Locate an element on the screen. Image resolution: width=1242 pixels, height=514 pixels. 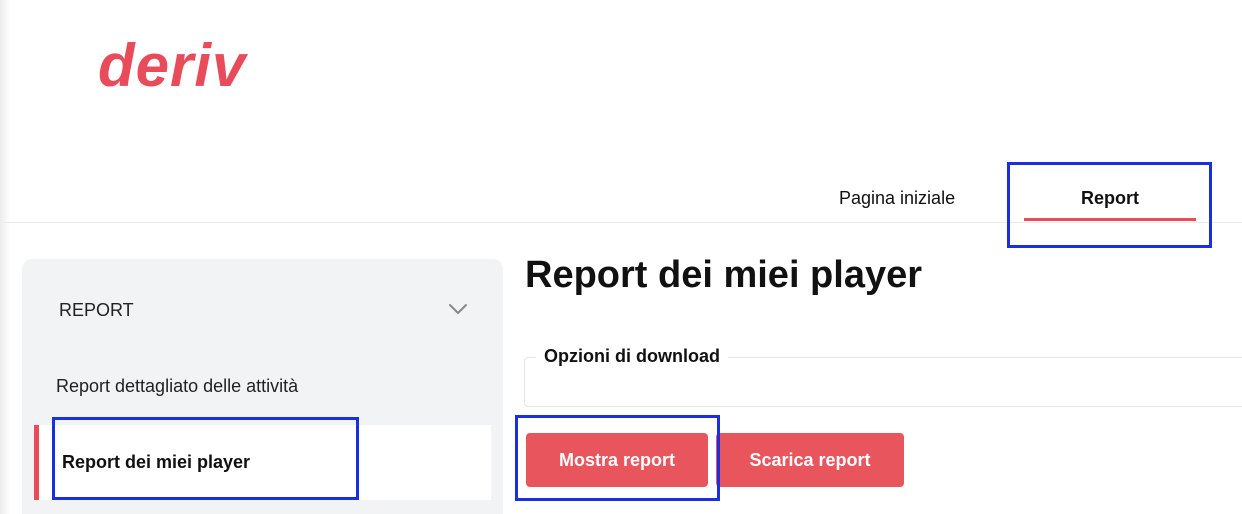
top-navigation: Pagina iniziale Report is located at coordinates (621, 191).